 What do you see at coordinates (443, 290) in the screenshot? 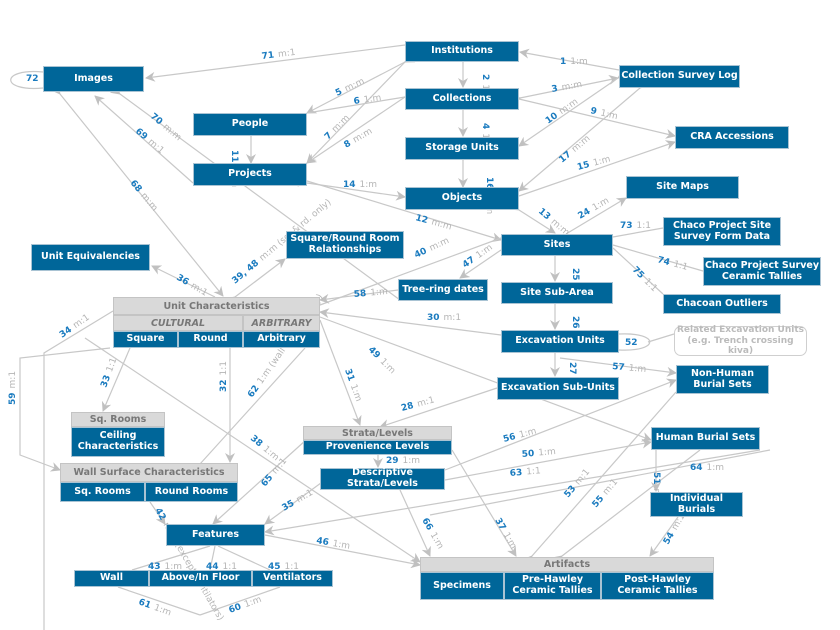
I see `node-tree-ring-dates: Tree-ring dates` at bounding box center [443, 290].